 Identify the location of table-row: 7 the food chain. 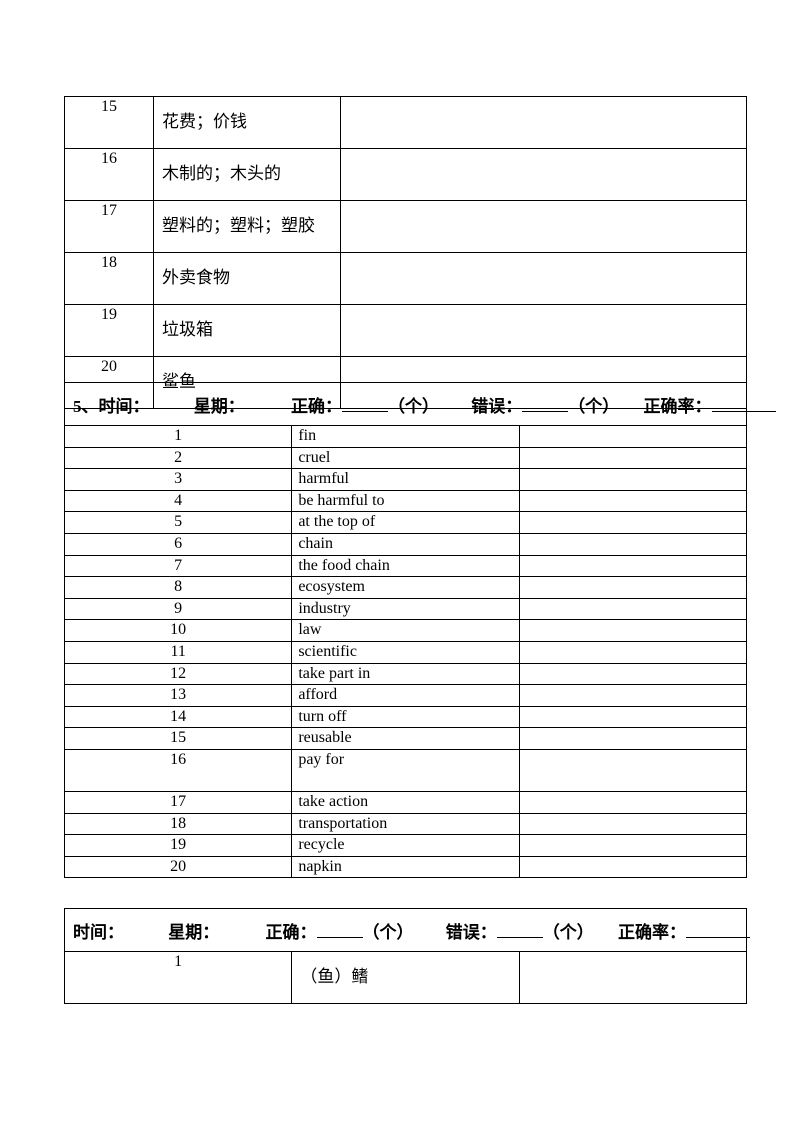
(405, 566).